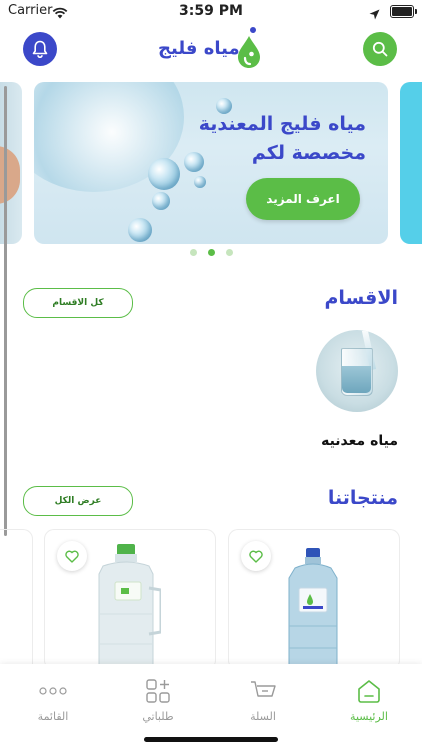 The width and height of the screenshot is (422, 750). What do you see at coordinates (211, 707) in the screenshot?
I see `bottom-tab-bar: القائمة طلباتي السلة الرئيسية` at bounding box center [211, 707].